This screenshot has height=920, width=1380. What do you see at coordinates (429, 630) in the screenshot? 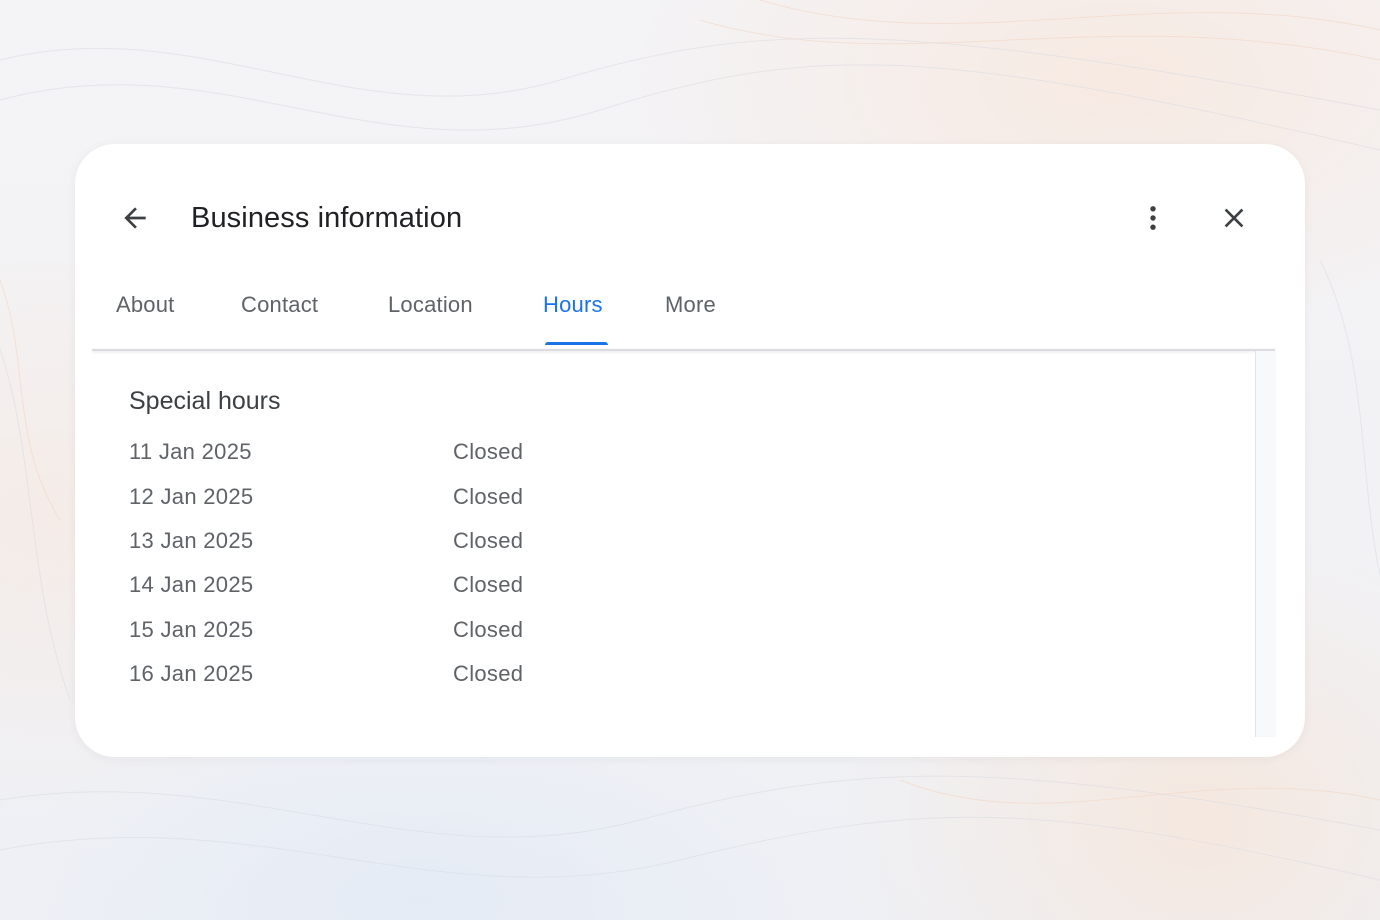
I see `special-hours-row: 15 Jan 2025 Closed` at bounding box center [429, 630].